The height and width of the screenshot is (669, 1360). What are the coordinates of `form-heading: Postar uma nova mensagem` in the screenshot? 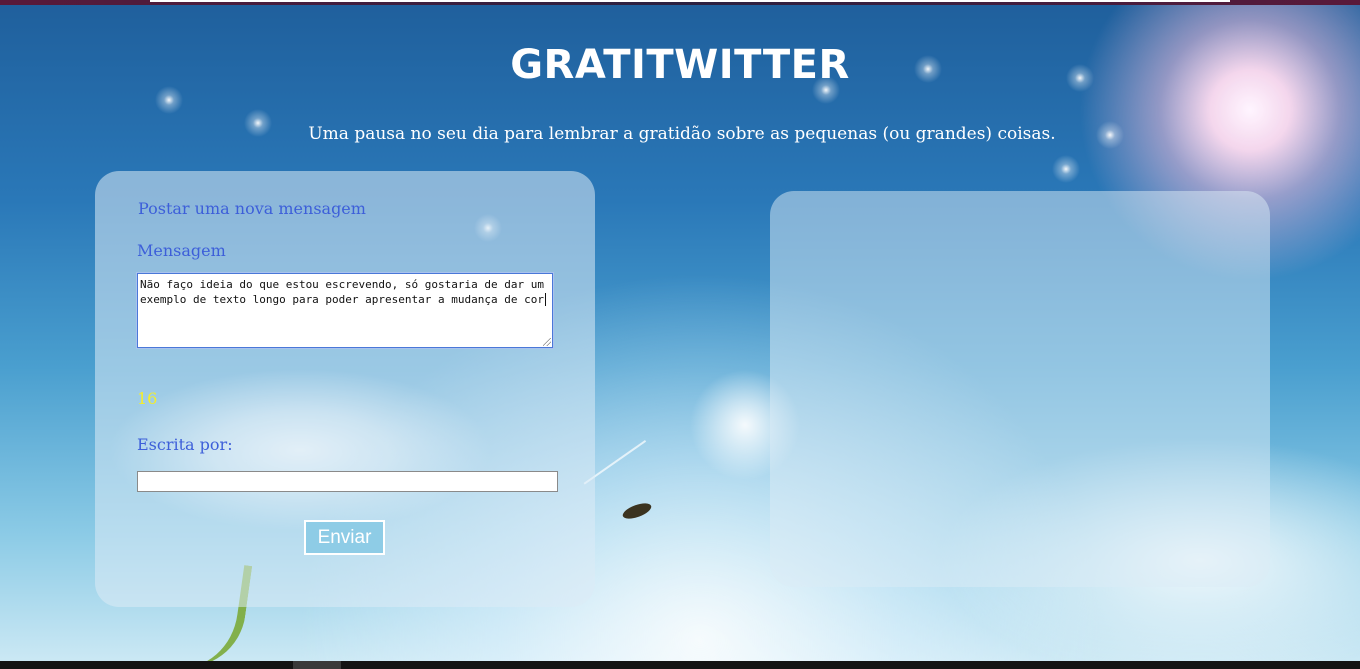 It's located at (252, 208).